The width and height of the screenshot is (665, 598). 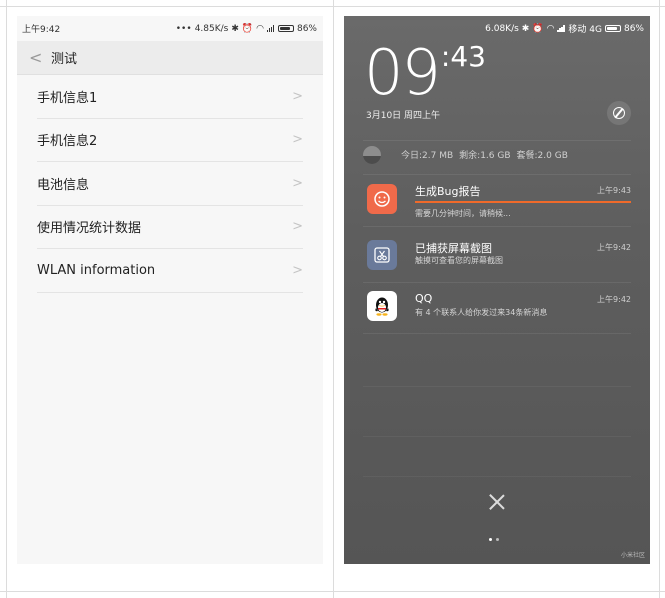 I want to click on list-item-battery-info: 电池信息 >, so click(x=170, y=184).